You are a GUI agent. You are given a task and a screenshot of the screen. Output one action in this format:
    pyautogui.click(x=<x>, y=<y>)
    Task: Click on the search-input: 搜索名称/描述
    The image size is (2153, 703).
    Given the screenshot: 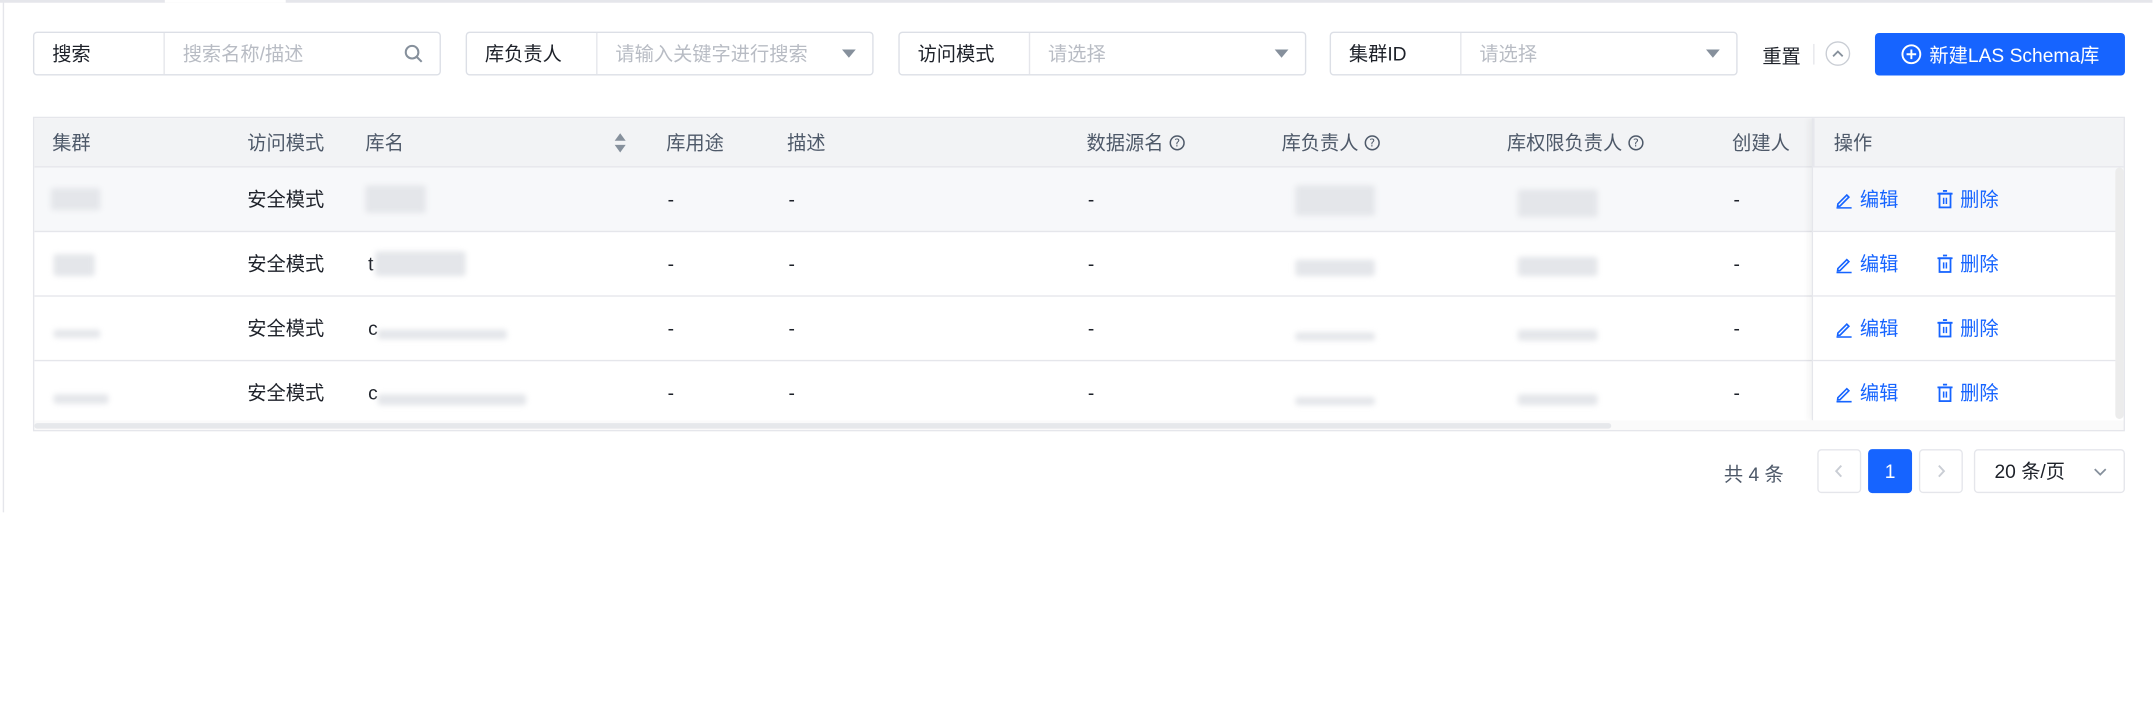 What is the action you would take?
    pyautogui.click(x=302, y=53)
    